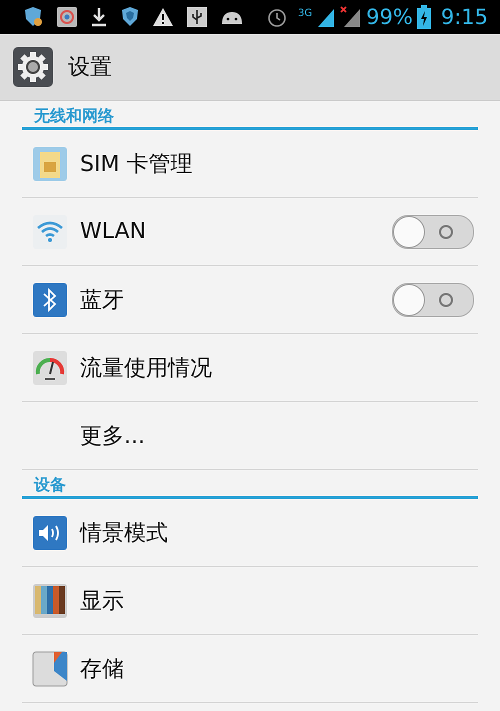  What do you see at coordinates (250, 669) in the screenshot?
I see `settings-item: 存储` at bounding box center [250, 669].